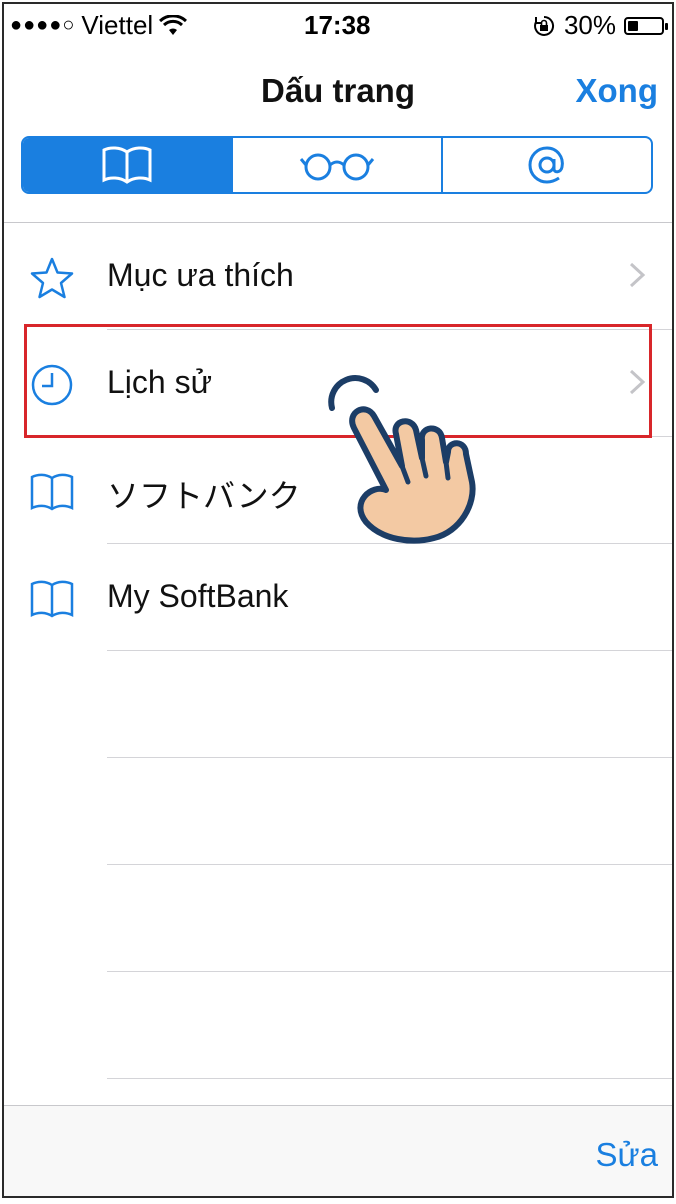 This screenshot has height=1204, width=676. What do you see at coordinates (637, 275) in the screenshot?
I see `chevron-right-icon` at bounding box center [637, 275].